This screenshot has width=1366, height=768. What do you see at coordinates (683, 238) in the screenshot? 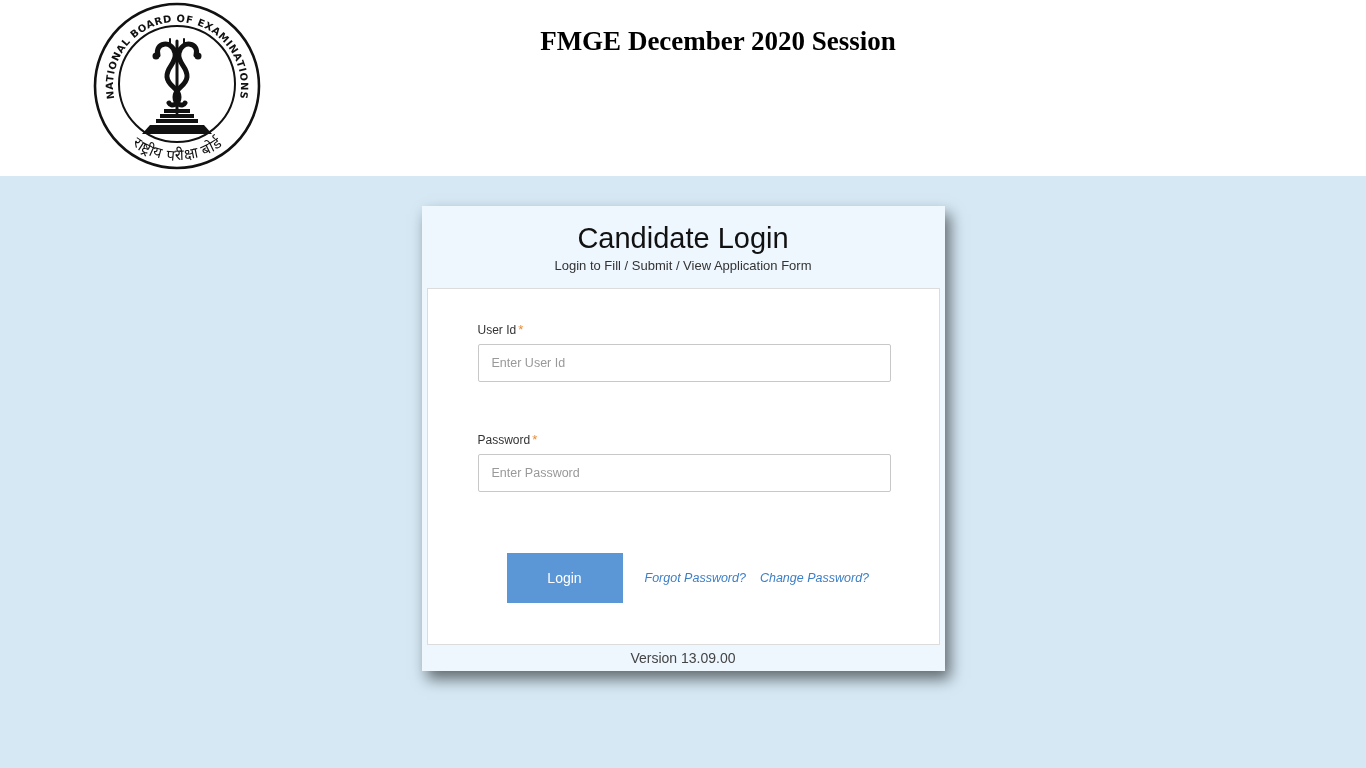
I see `card-title: Candidate Login` at bounding box center [683, 238].